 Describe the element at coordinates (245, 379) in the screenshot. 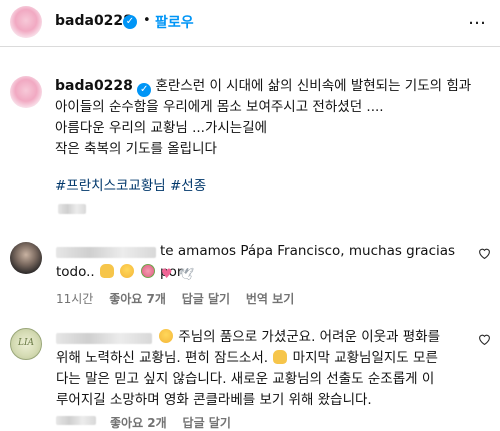

I see `comment-2-line-3: 다는 말은 믿고 싶지 않습니다. 새로운 교황님의 선출도 순조롭게 이` at that location.